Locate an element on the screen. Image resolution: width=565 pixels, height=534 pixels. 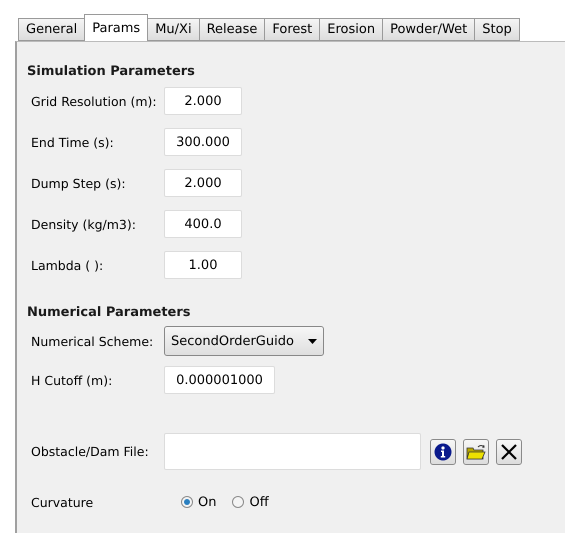
field-label: End Time (s): is located at coordinates (73, 142).